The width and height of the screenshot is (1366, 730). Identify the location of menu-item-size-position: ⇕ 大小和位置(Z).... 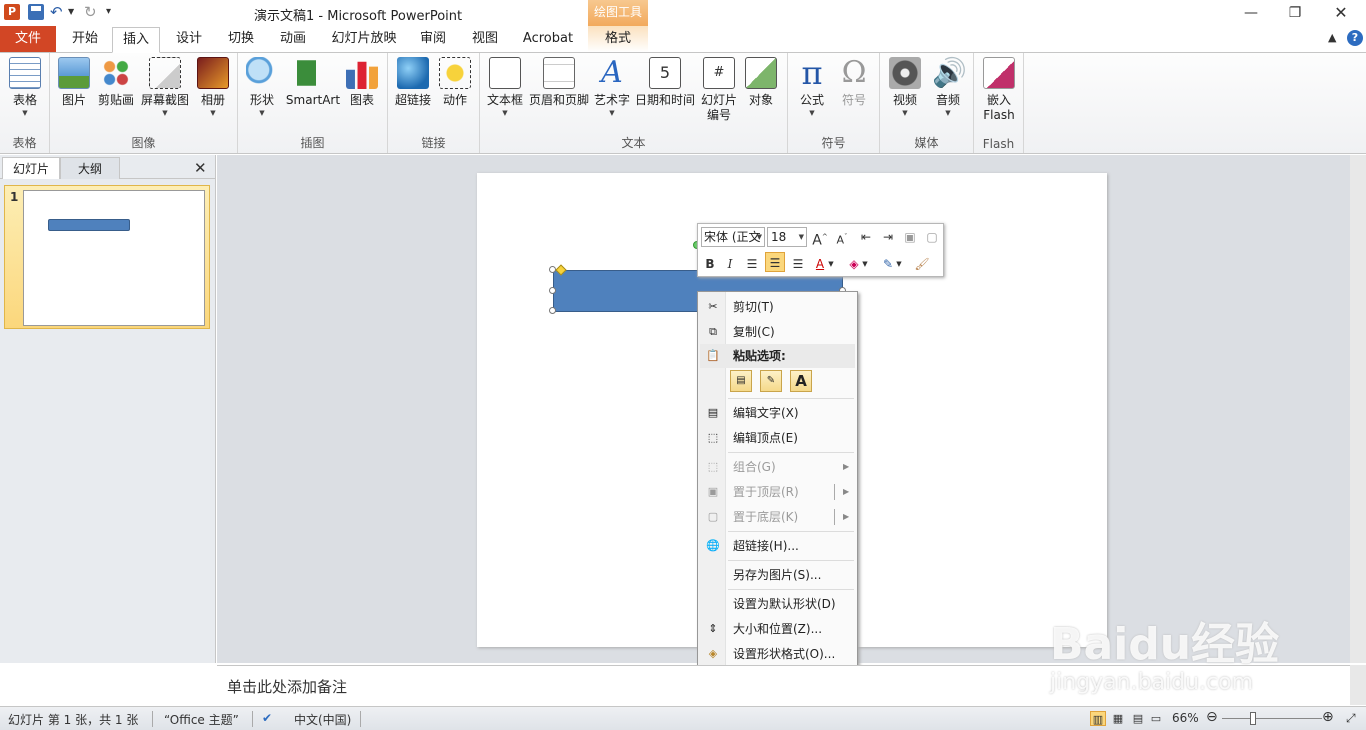
(777, 629).